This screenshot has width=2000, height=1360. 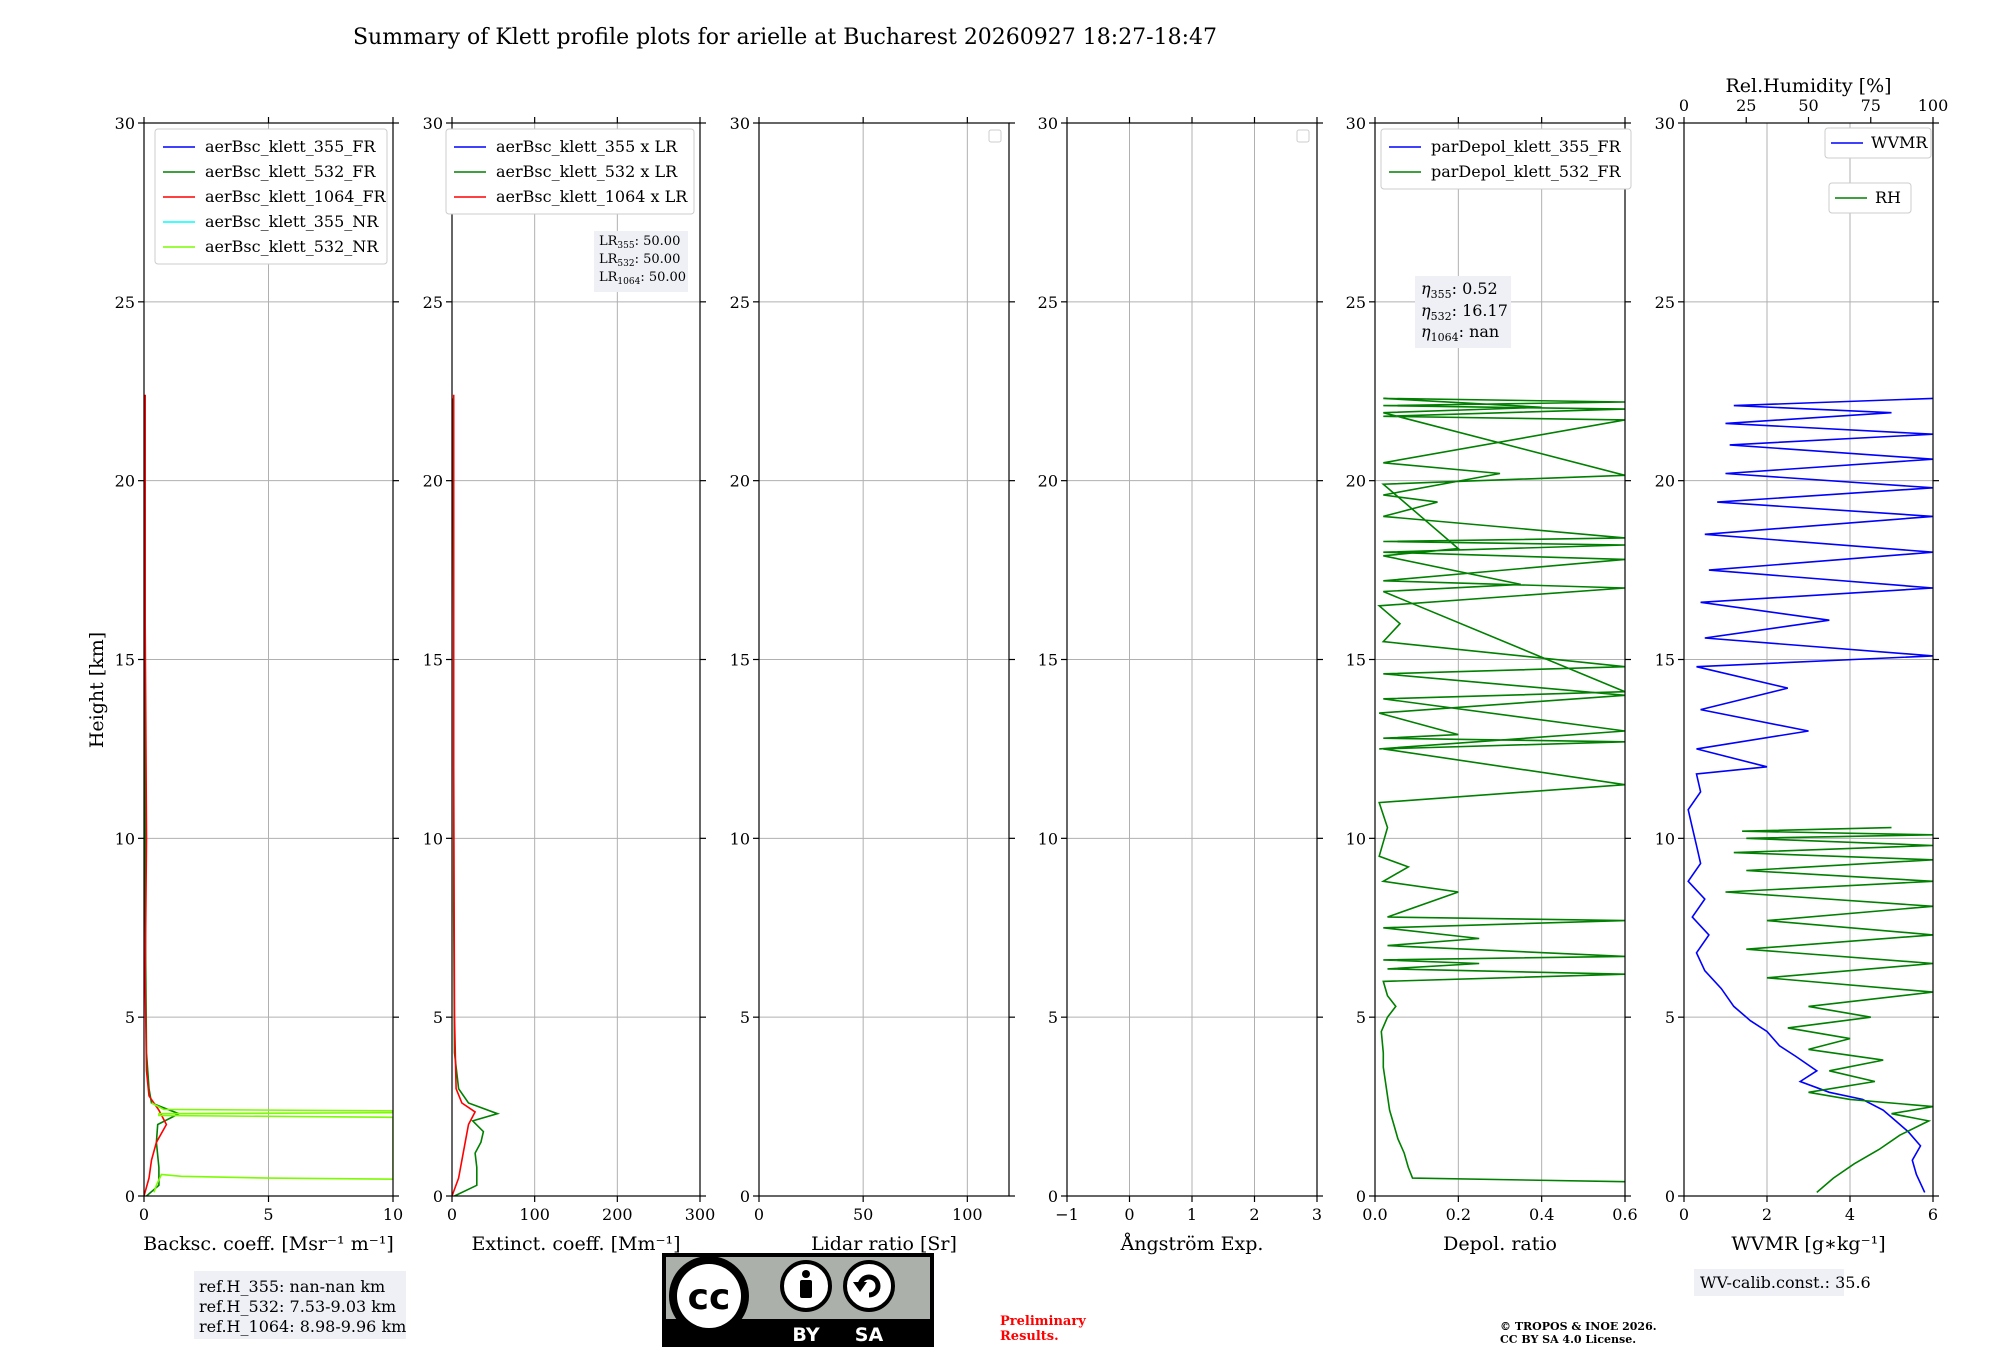 What do you see at coordinates (1933, 1214) in the screenshot?
I see `x-tick-label: 6` at bounding box center [1933, 1214].